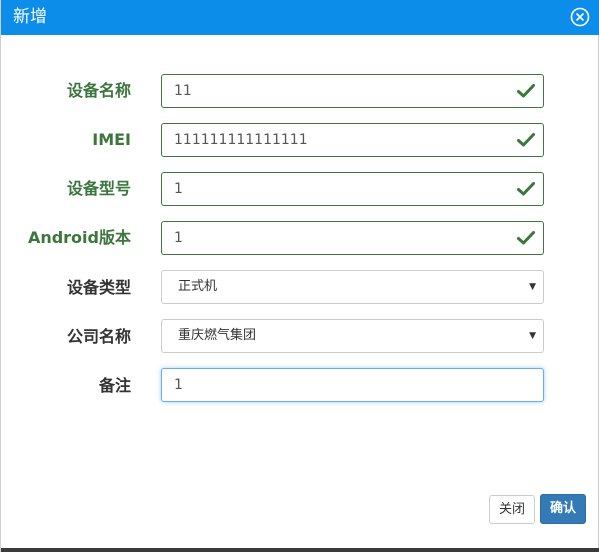 The image size is (599, 552). What do you see at coordinates (178, 385) in the screenshot?
I see `remark-value: 1` at bounding box center [178, 385].